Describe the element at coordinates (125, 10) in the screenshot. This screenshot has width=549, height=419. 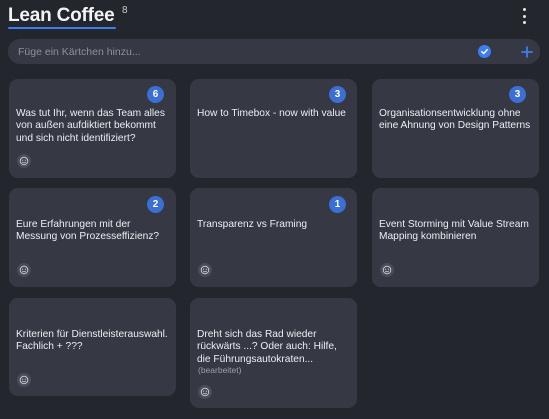
I see `card-count: 8` at that location.